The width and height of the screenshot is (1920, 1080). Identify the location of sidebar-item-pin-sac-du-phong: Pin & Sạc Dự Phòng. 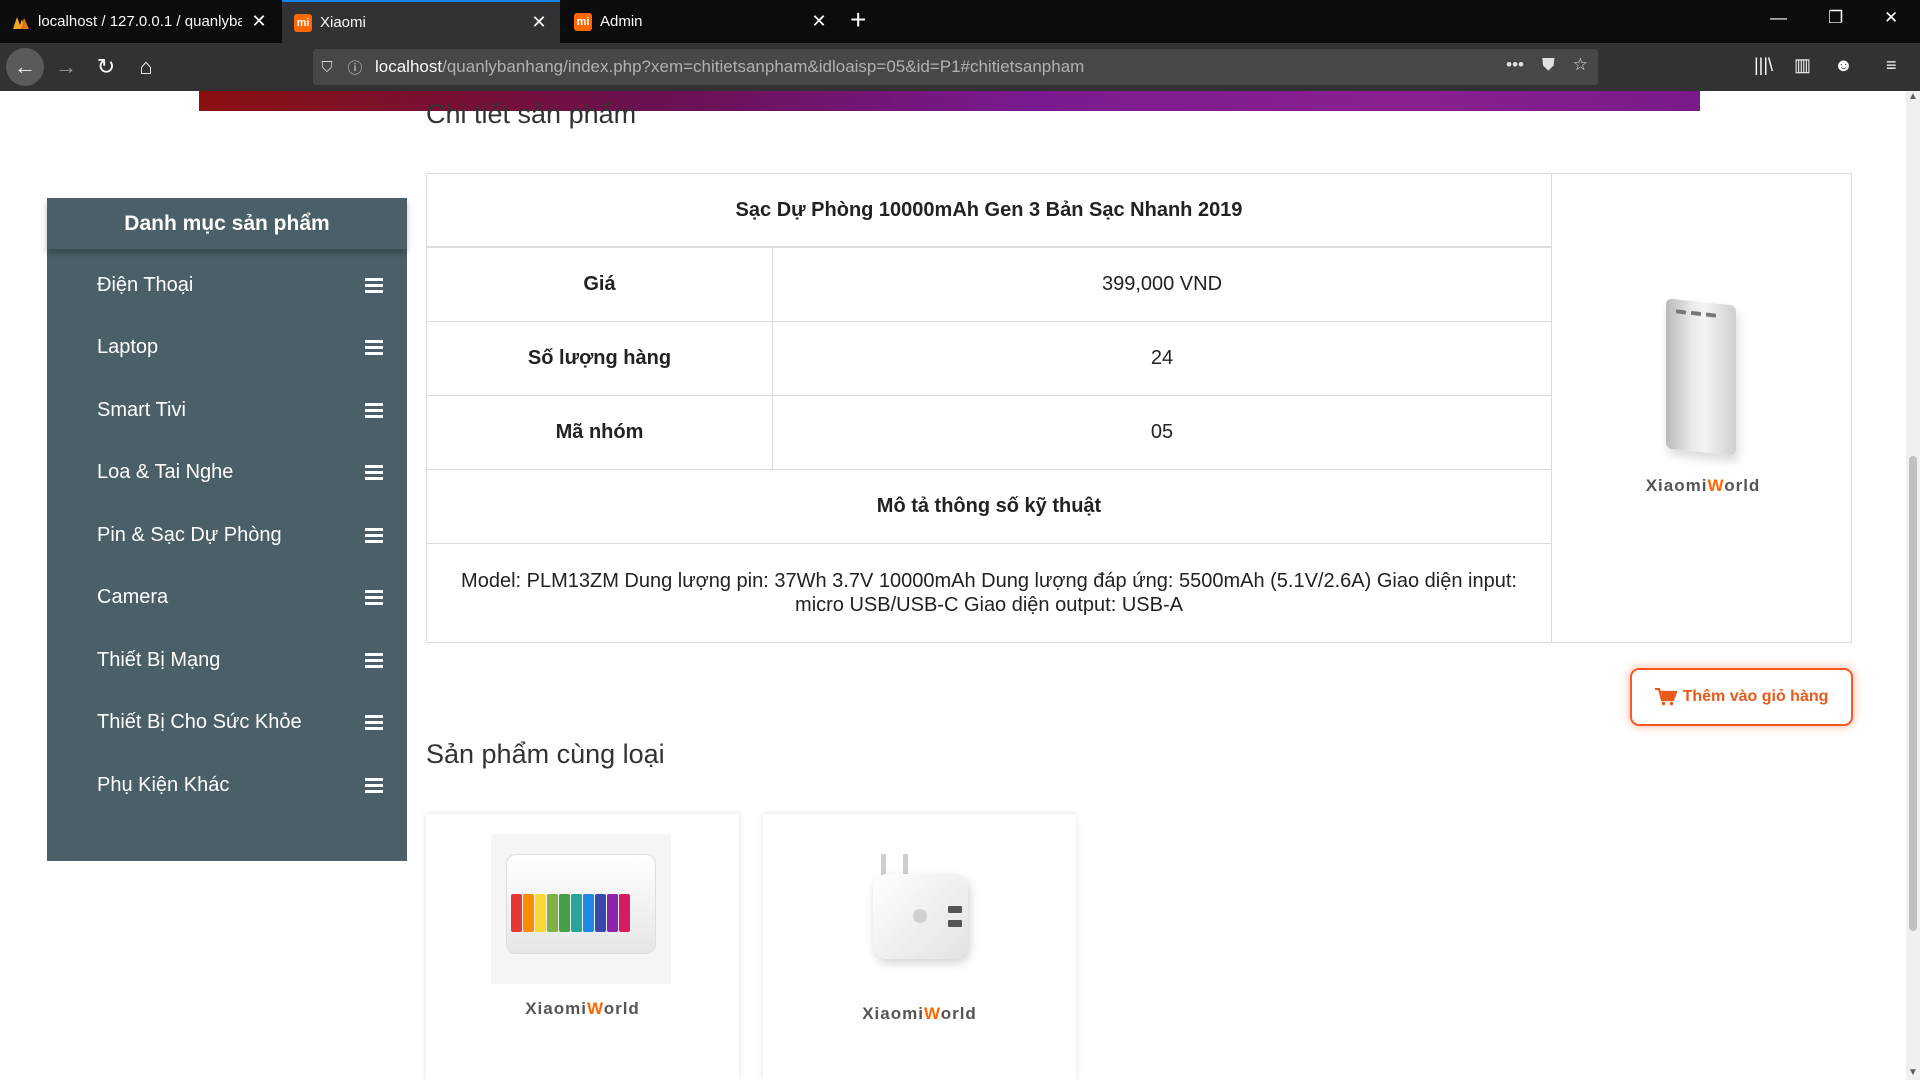
(227, 535).